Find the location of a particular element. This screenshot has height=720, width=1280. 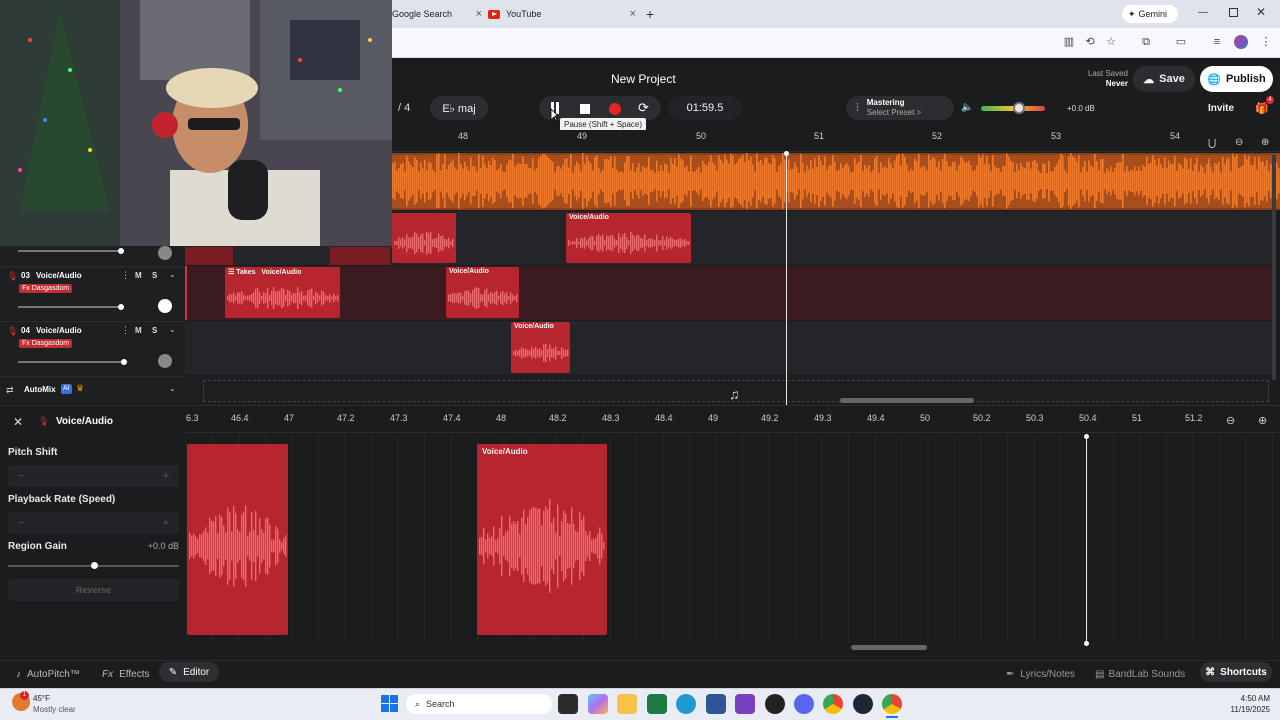

snap-magnet-icon: ⋃ is located at coordinates (1212, 143).